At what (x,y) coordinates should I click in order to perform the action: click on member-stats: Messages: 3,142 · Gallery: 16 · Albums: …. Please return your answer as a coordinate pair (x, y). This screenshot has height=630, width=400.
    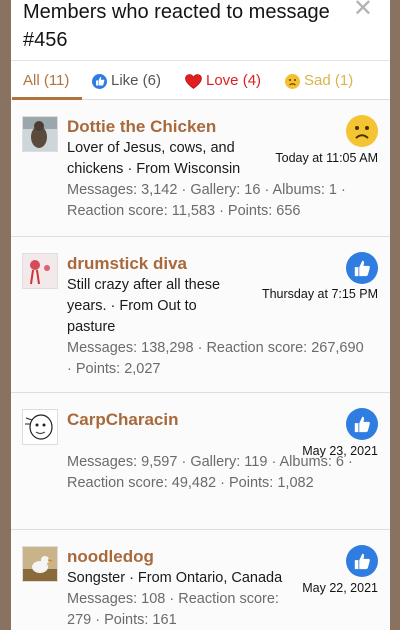
    Looking at the image, I should click on (206, 200).